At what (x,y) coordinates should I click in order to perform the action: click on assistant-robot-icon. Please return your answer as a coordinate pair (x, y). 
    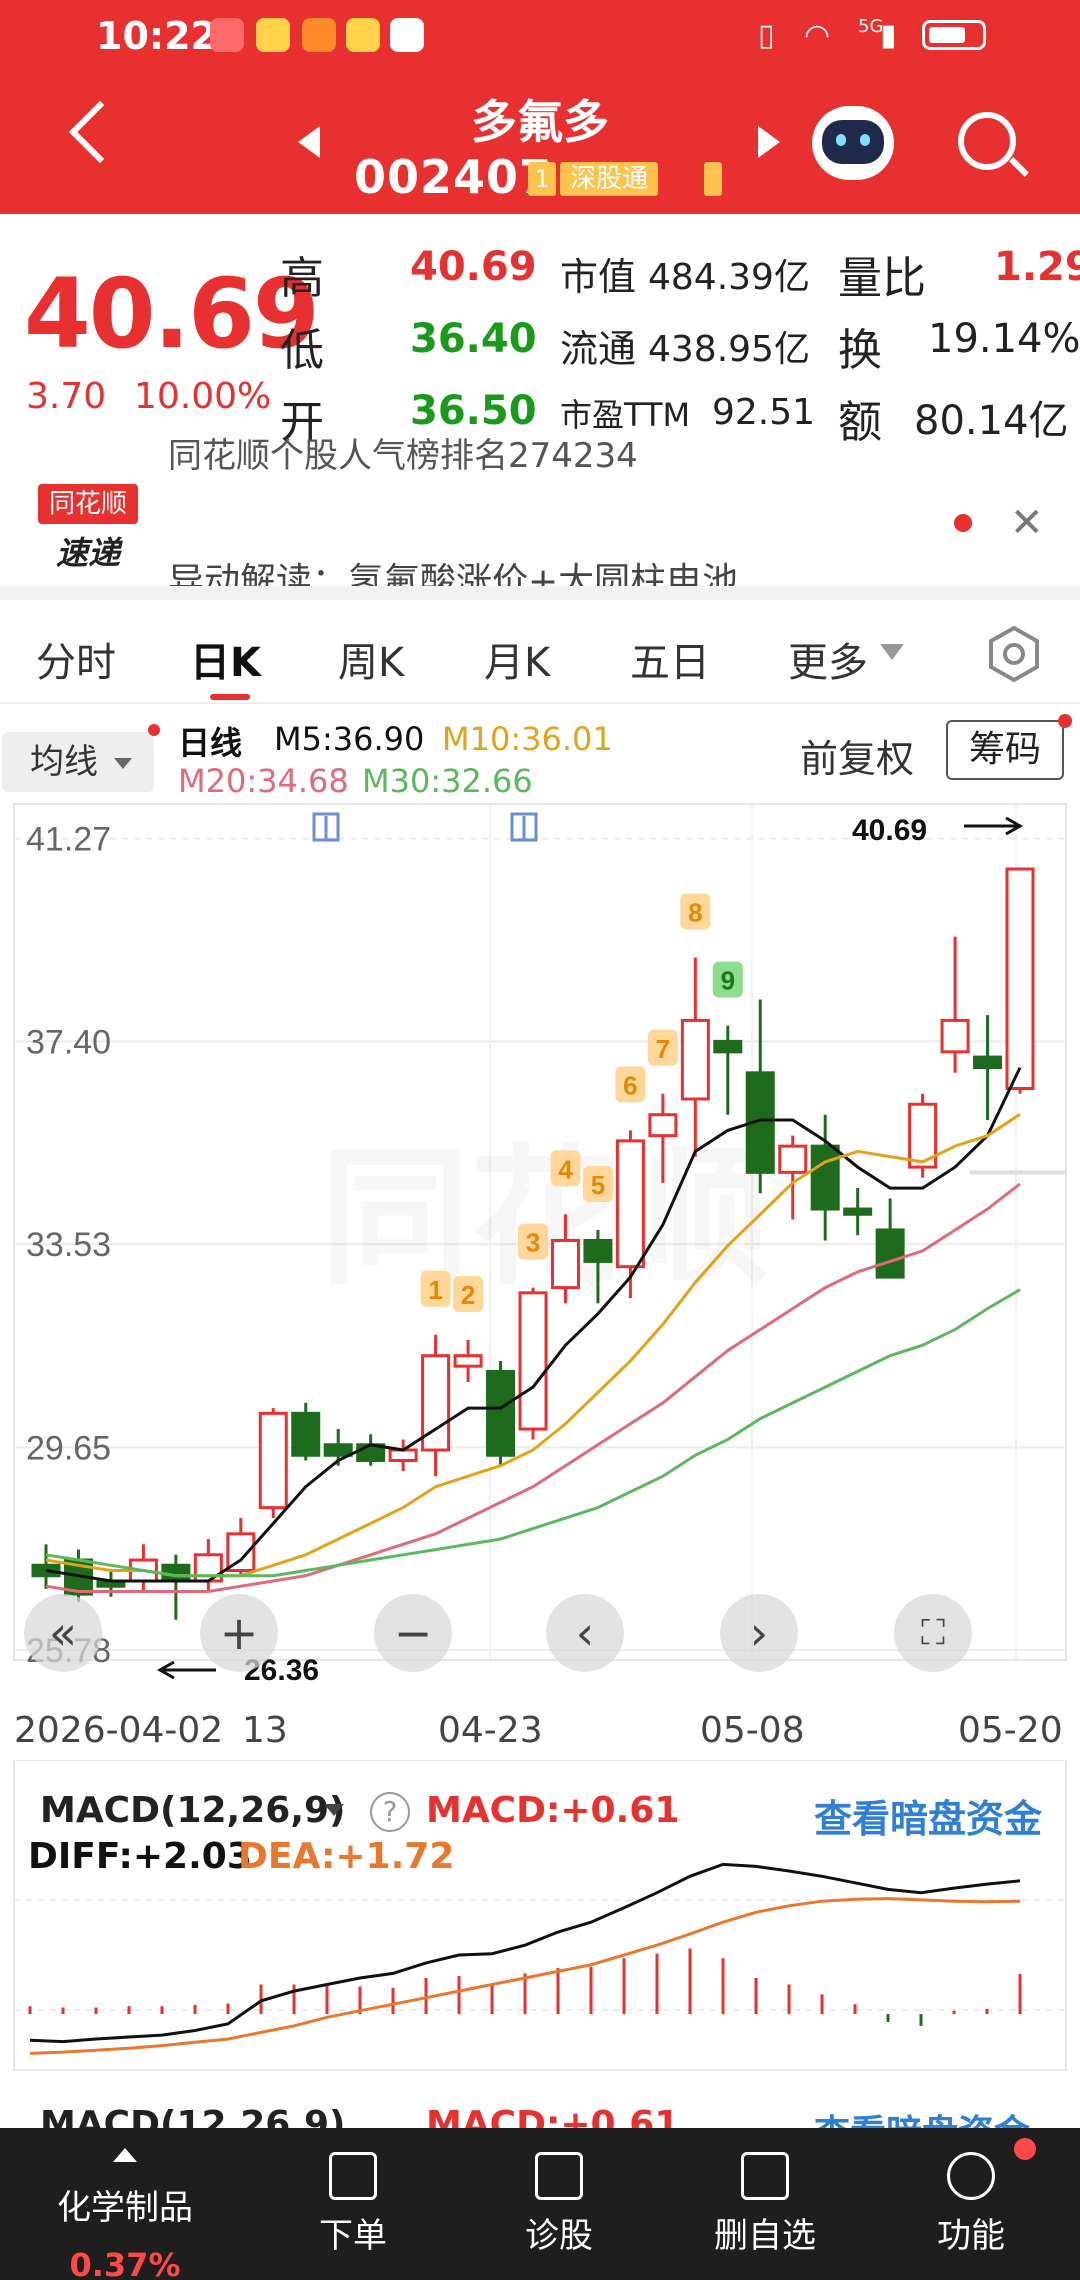
    Looking at the image, I should click on (853, 143).